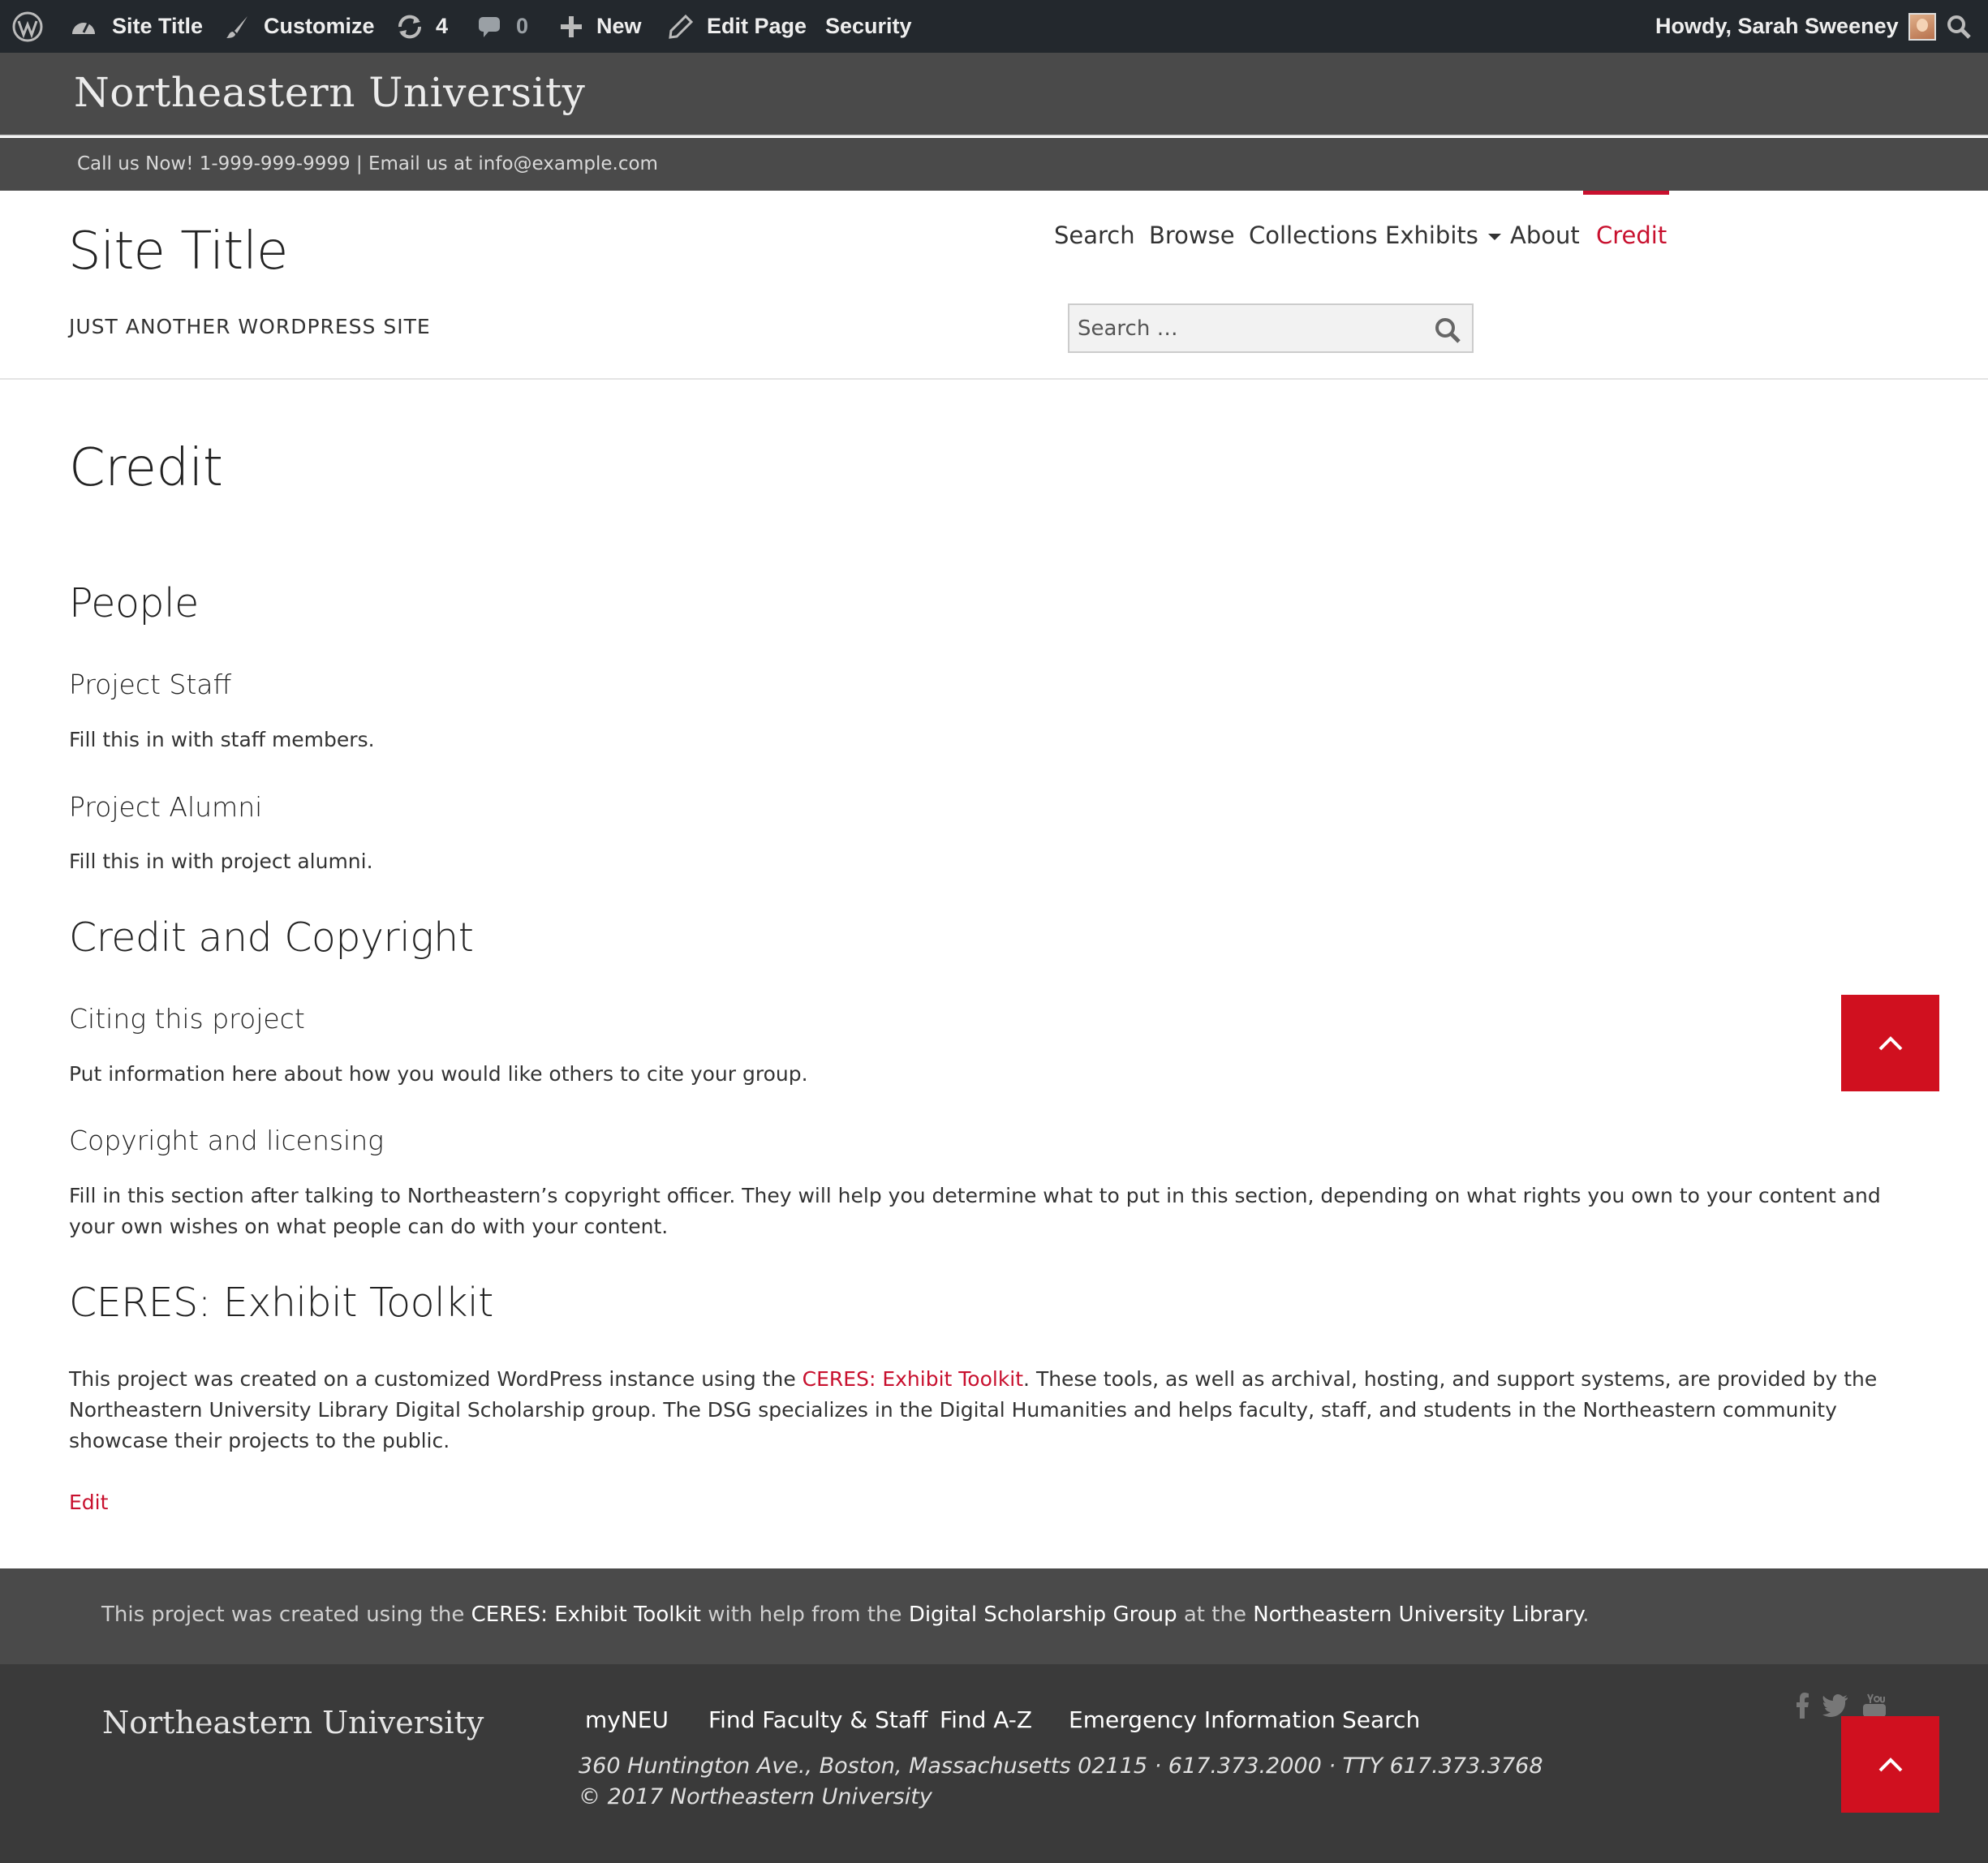  I want to click on dashboard-icon, so click(83, 27).